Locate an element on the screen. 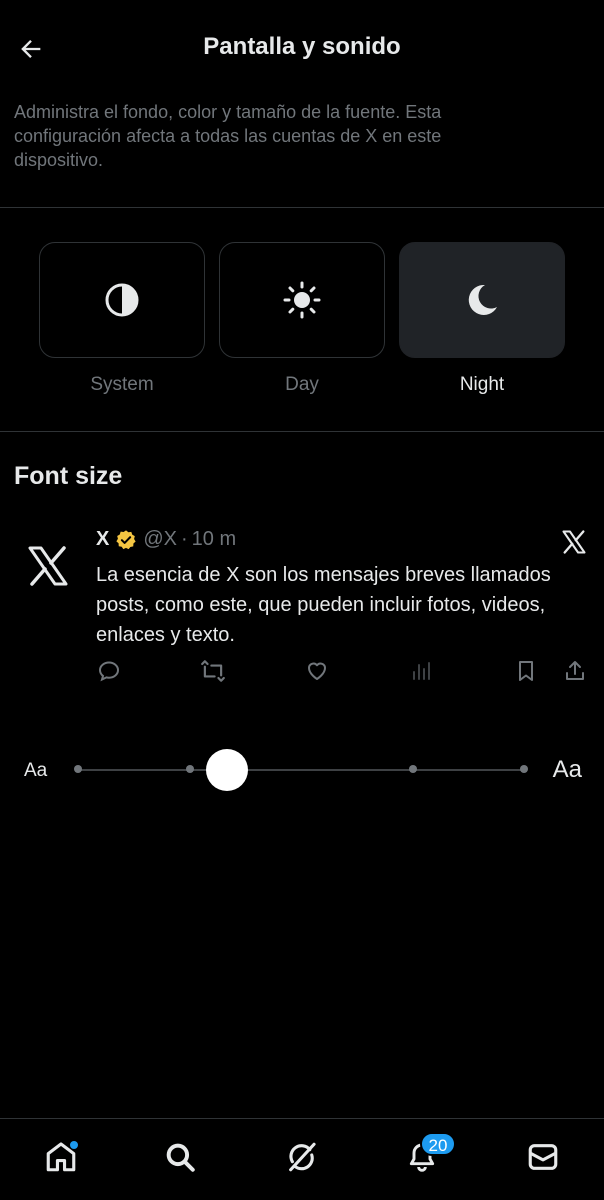  nav-notifications: 20 is located at coordinates (429, 1154).